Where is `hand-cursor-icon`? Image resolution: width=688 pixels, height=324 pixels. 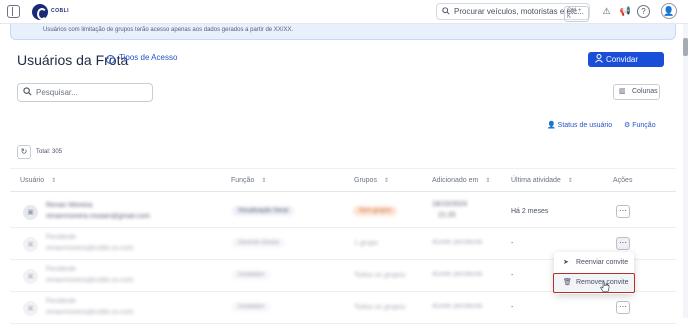
hand-cursor-icon is located at coordinates (605, 286).